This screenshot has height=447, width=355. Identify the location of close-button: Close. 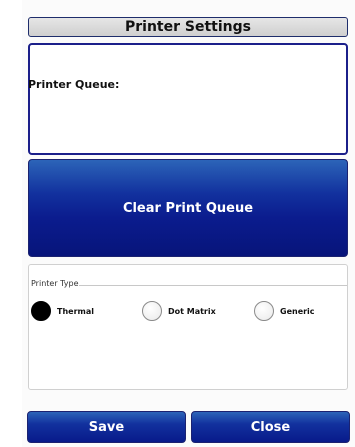
(270, 427).